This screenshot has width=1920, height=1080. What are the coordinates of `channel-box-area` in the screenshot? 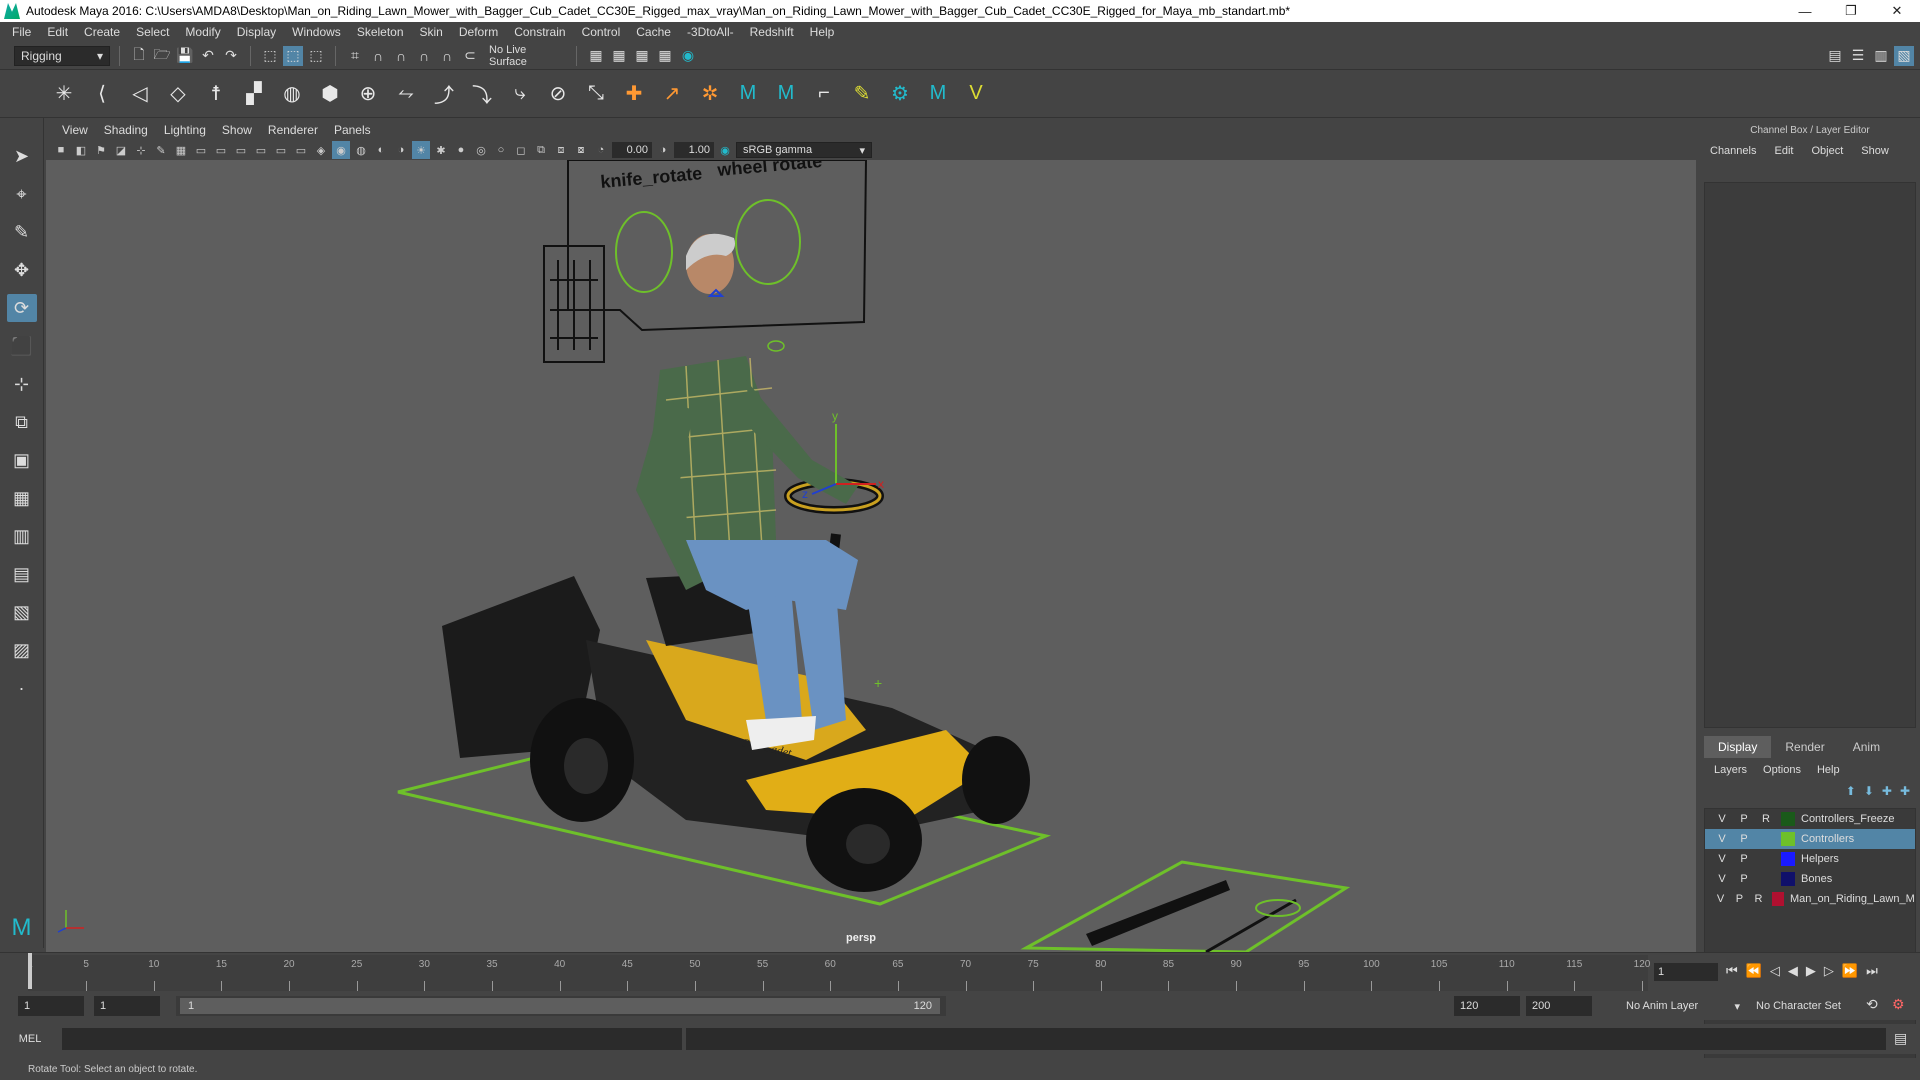 It's located at (1810, 455).